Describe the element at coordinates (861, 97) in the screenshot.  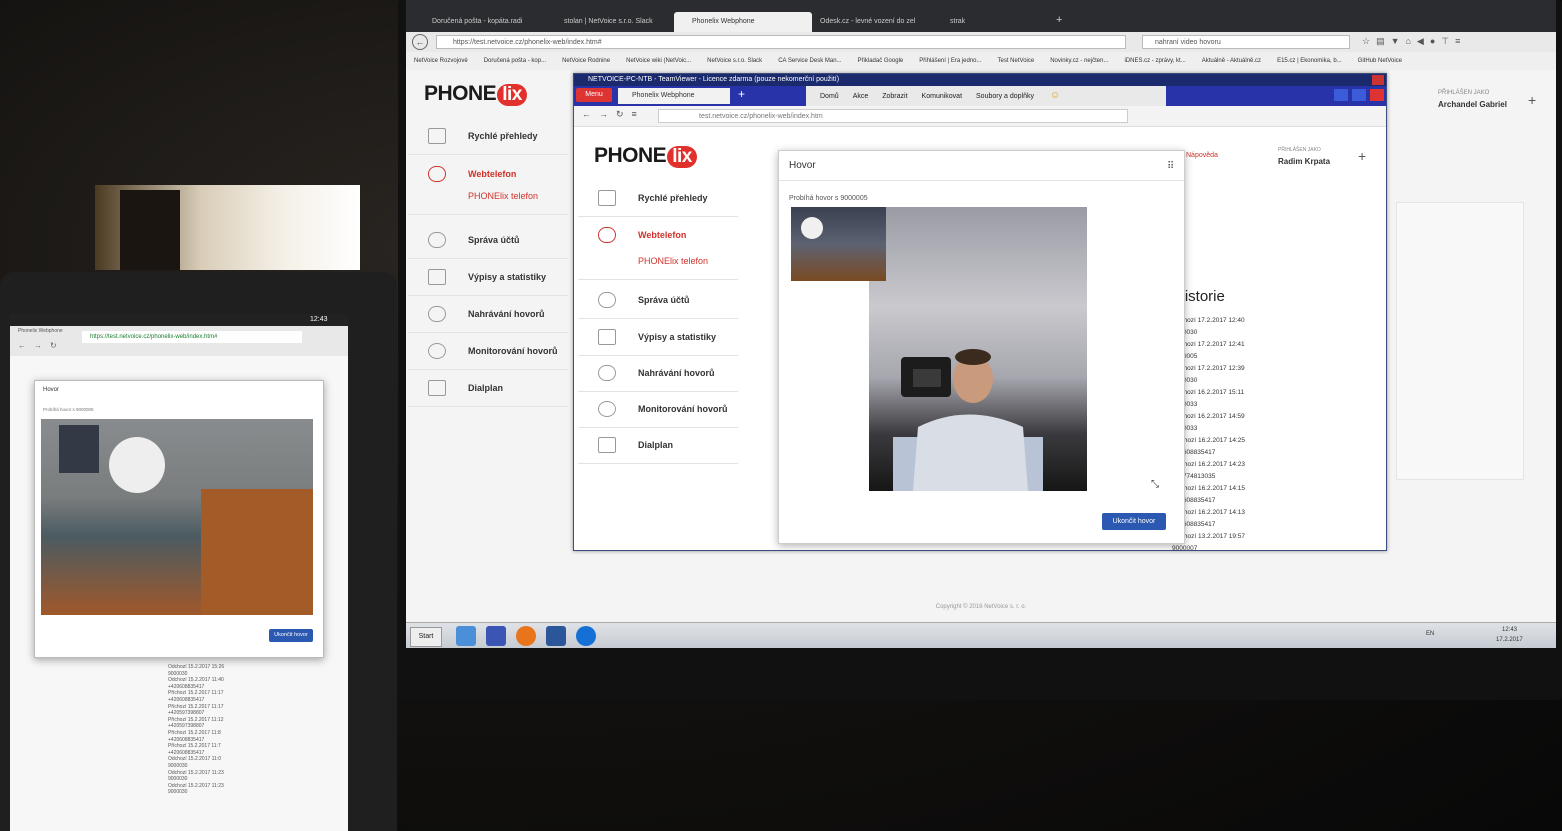
I see `tool-actions: Akce` at that location.